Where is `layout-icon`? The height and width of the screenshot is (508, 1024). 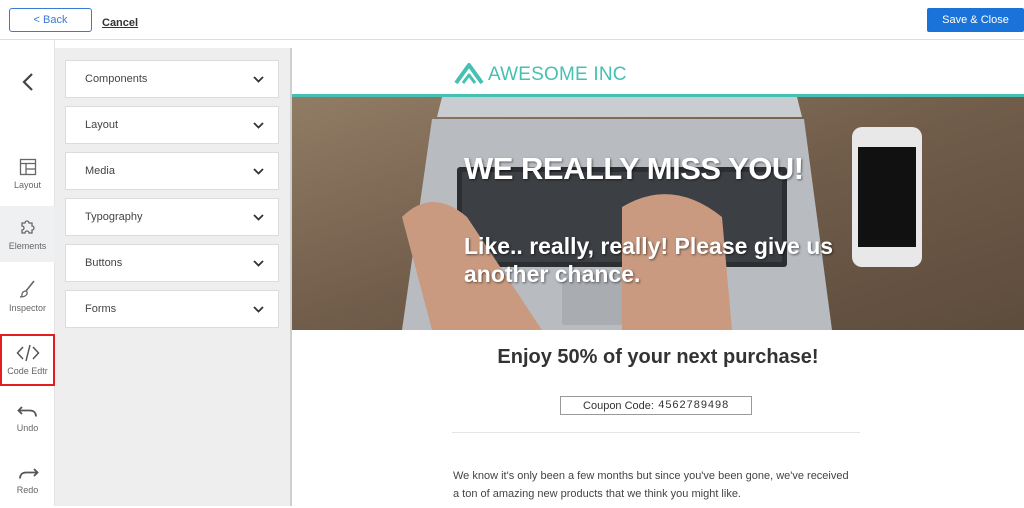
layout-icon is located at coordinates (27, 167).